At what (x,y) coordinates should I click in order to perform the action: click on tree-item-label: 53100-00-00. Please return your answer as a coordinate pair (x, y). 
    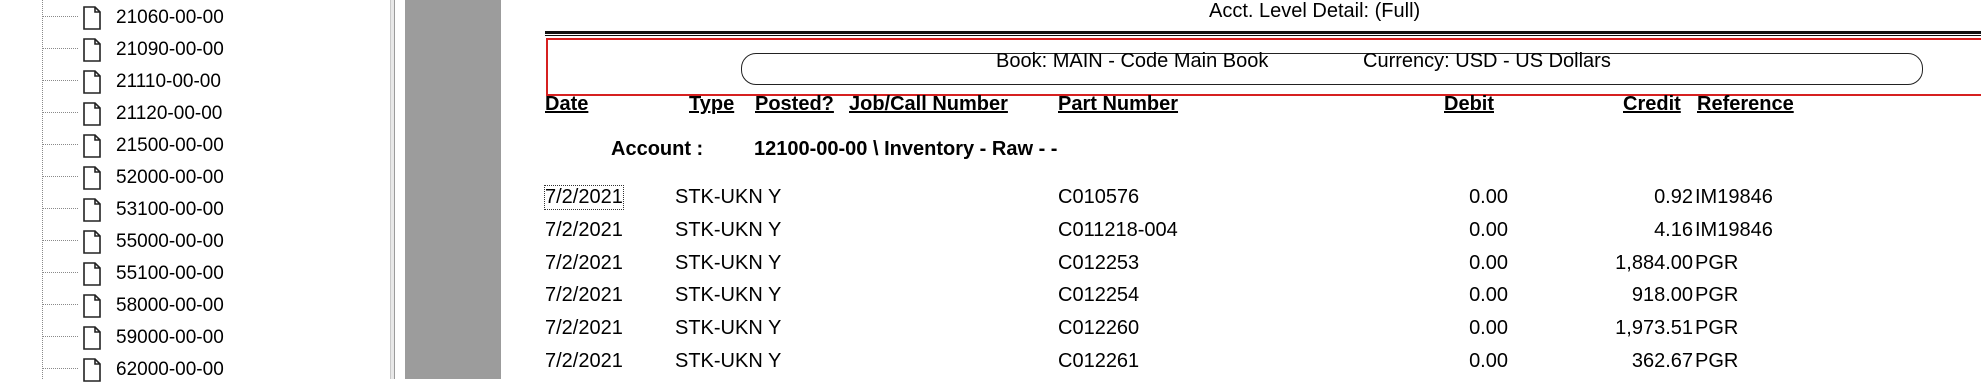
    Looking at the image, I should click on (170, 209).